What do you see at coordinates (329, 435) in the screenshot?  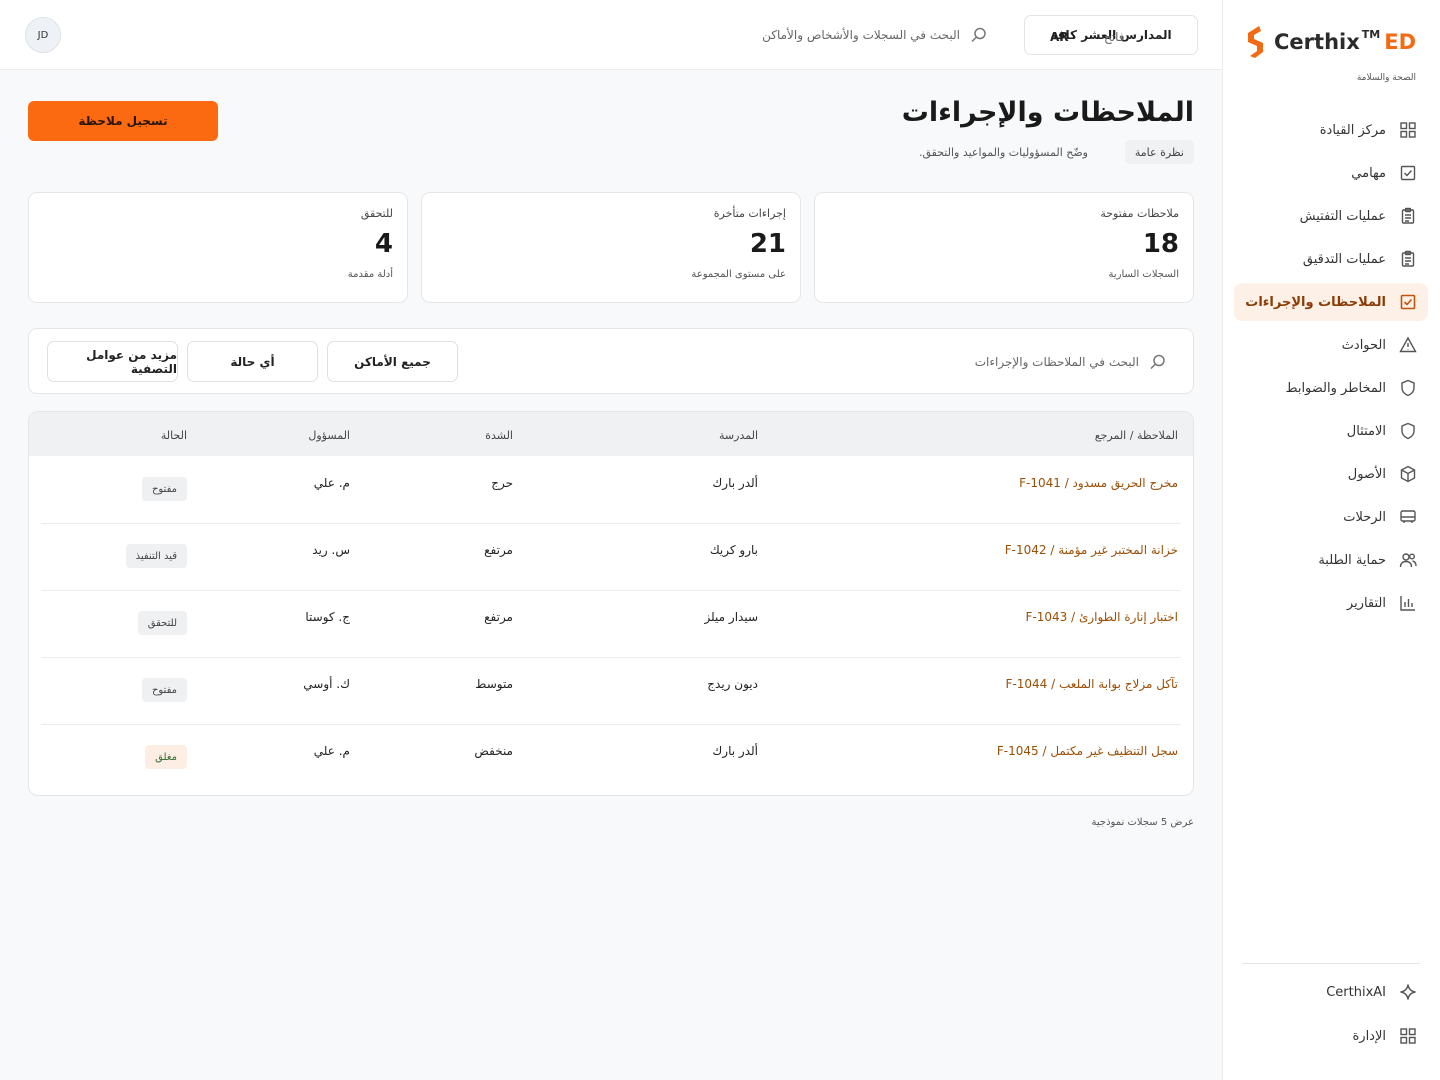 I see `column-header-owner: المسؤول` at bounding box center [329, 435].